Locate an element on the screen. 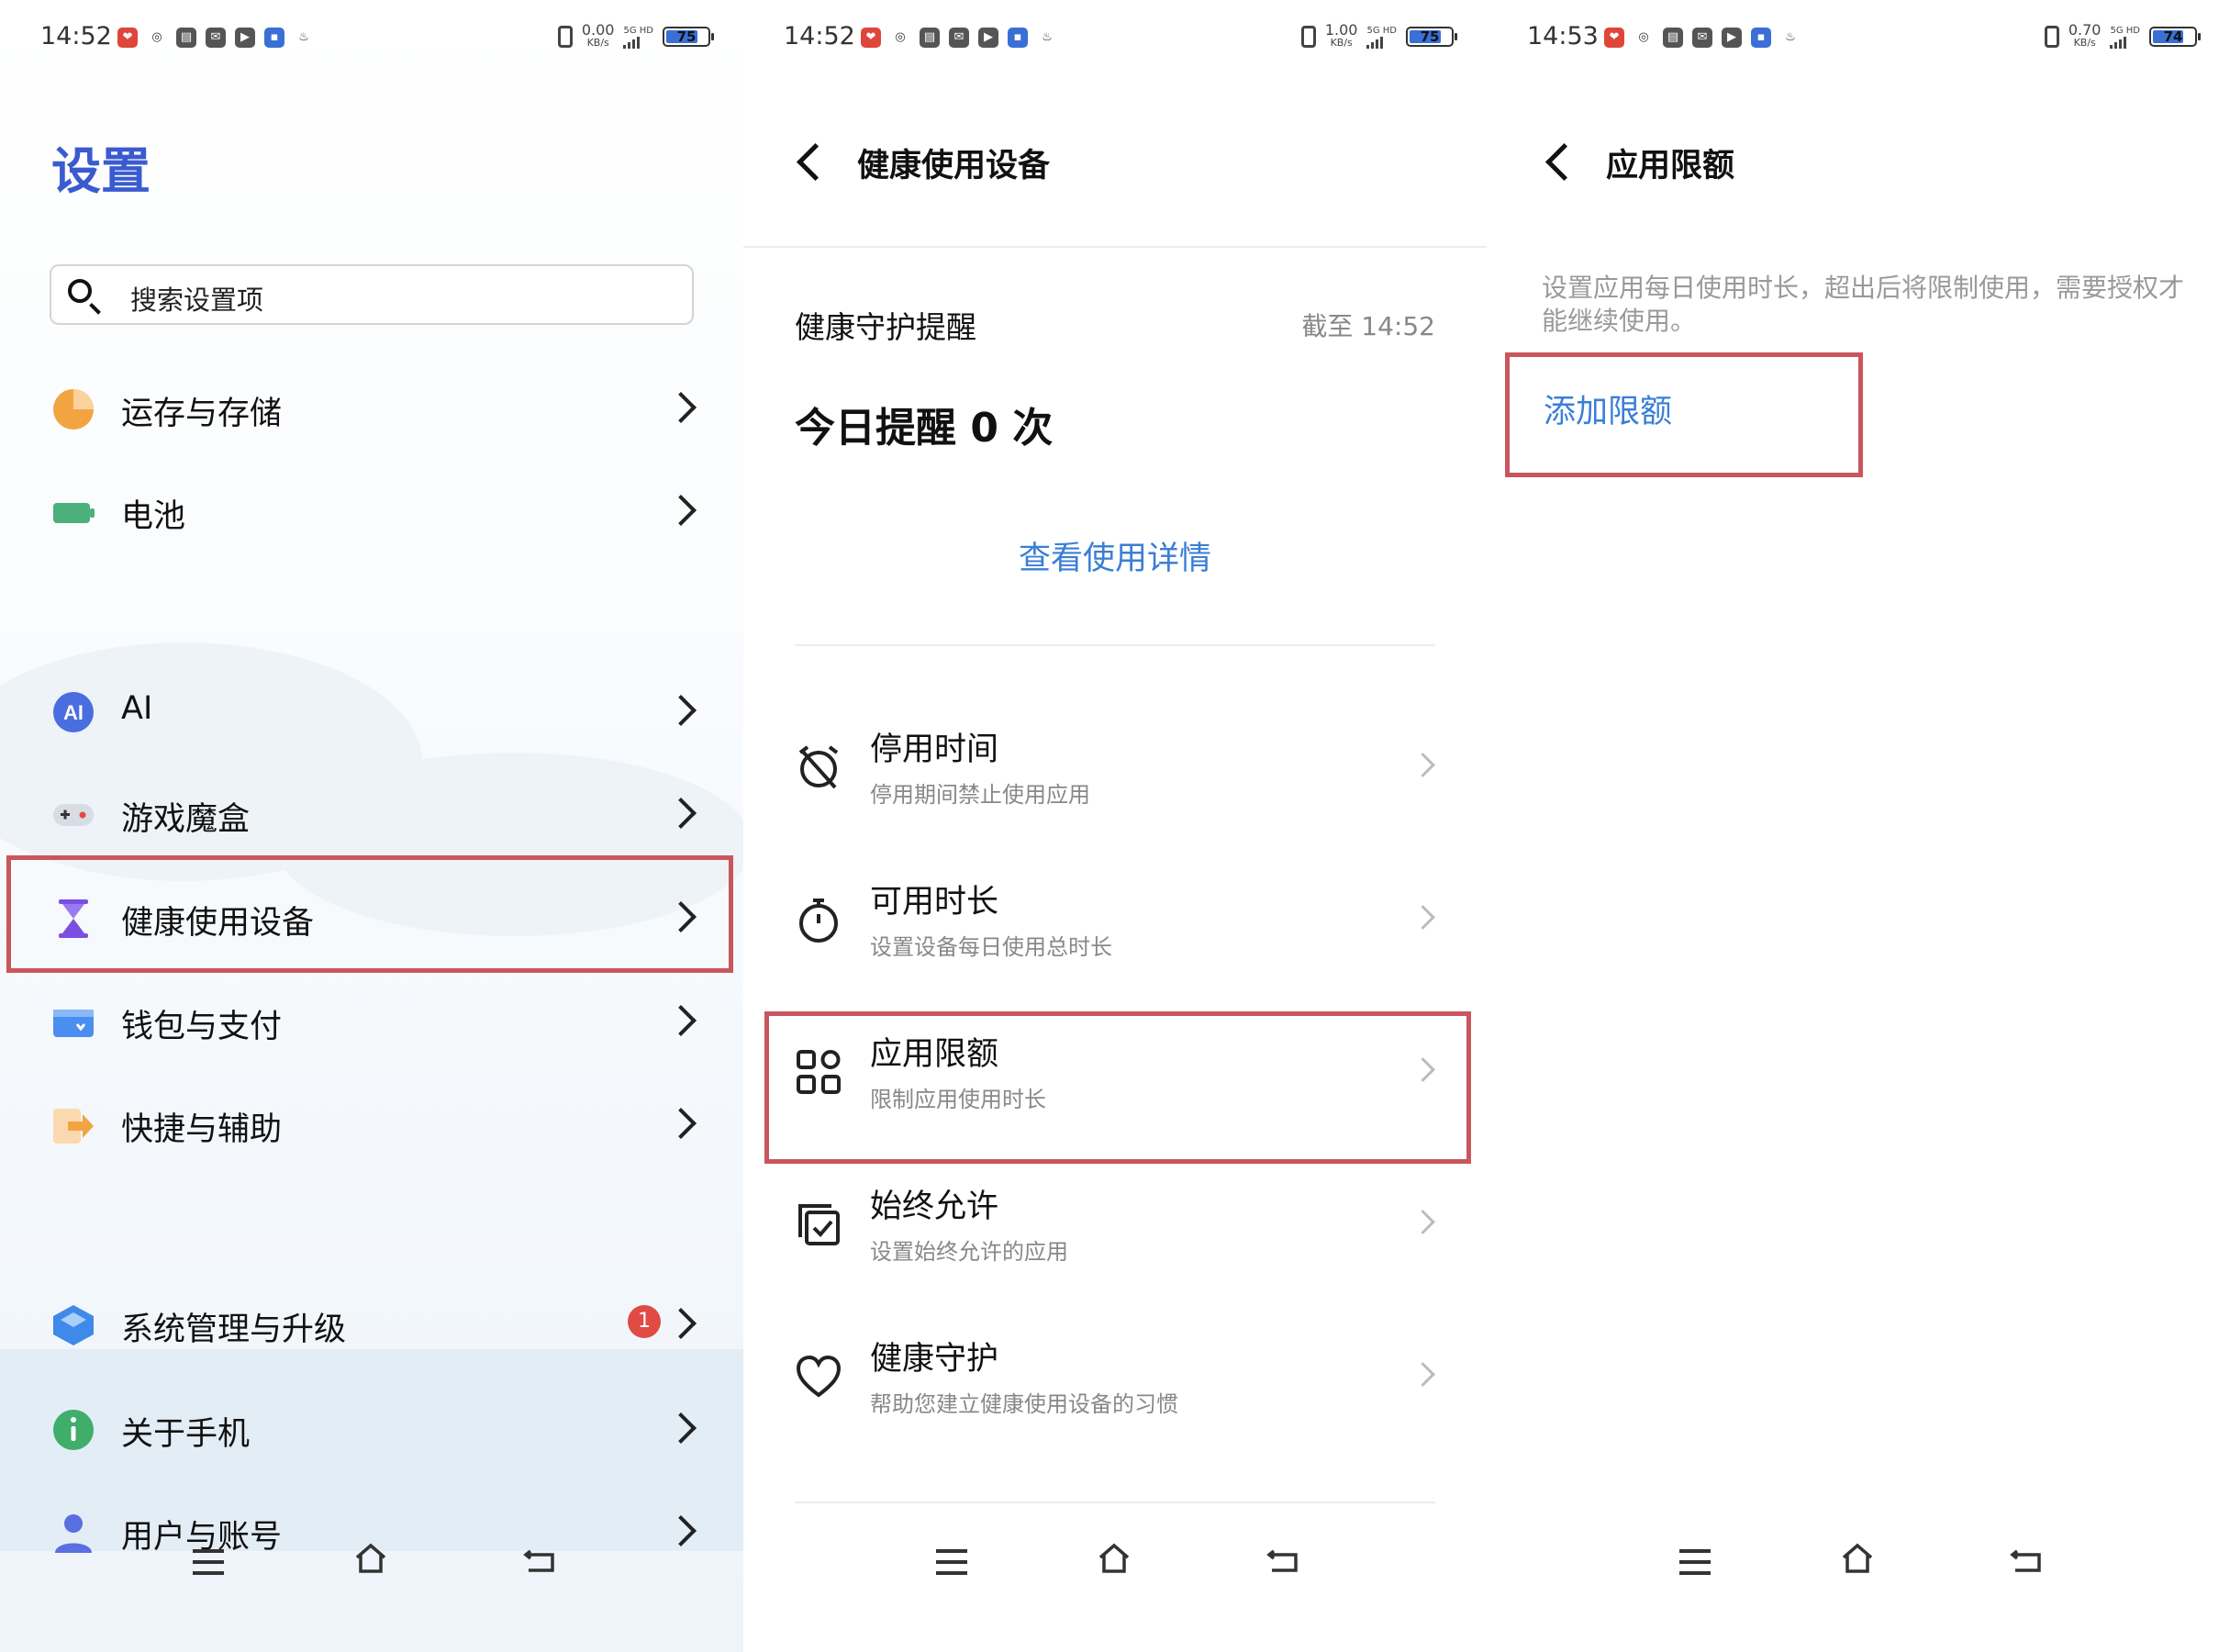  status-right: 1.00 KB/s 5G HD 75 is located at coordinates (1378, 35).